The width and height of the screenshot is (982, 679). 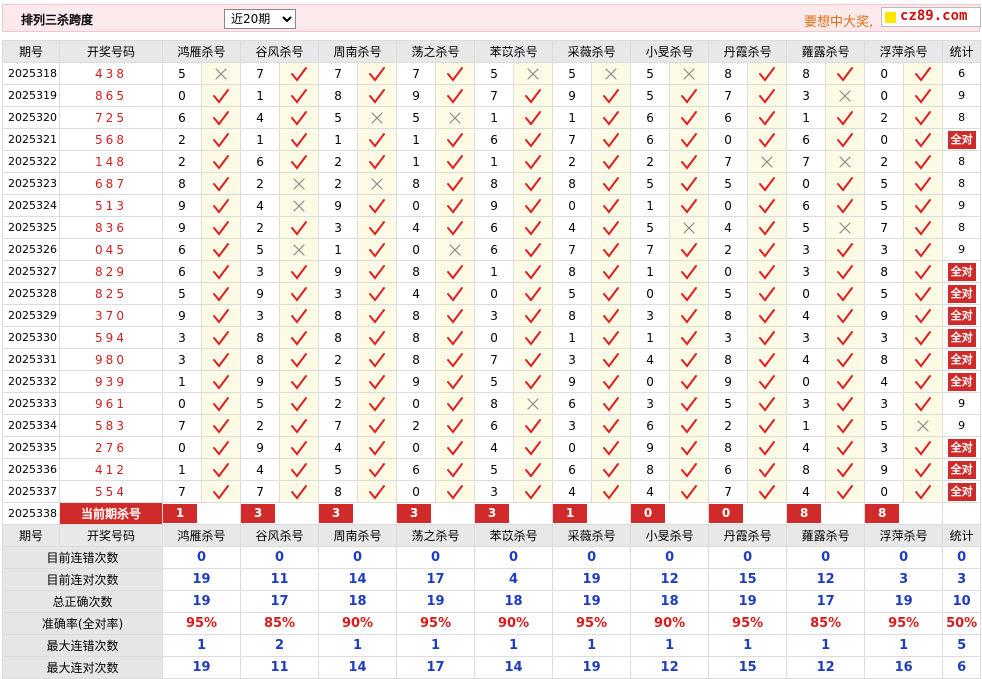 I want to click on summary-value: 3, so click(x=904, y=579).